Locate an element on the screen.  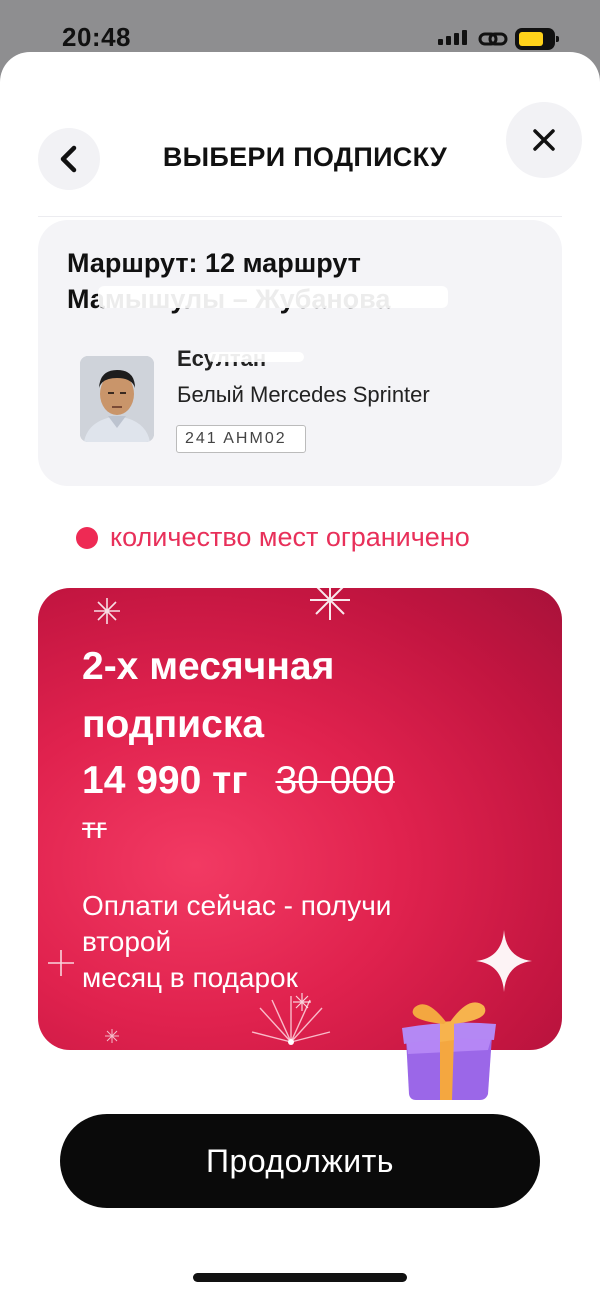
header-divider is located at coordinates (300, 216).